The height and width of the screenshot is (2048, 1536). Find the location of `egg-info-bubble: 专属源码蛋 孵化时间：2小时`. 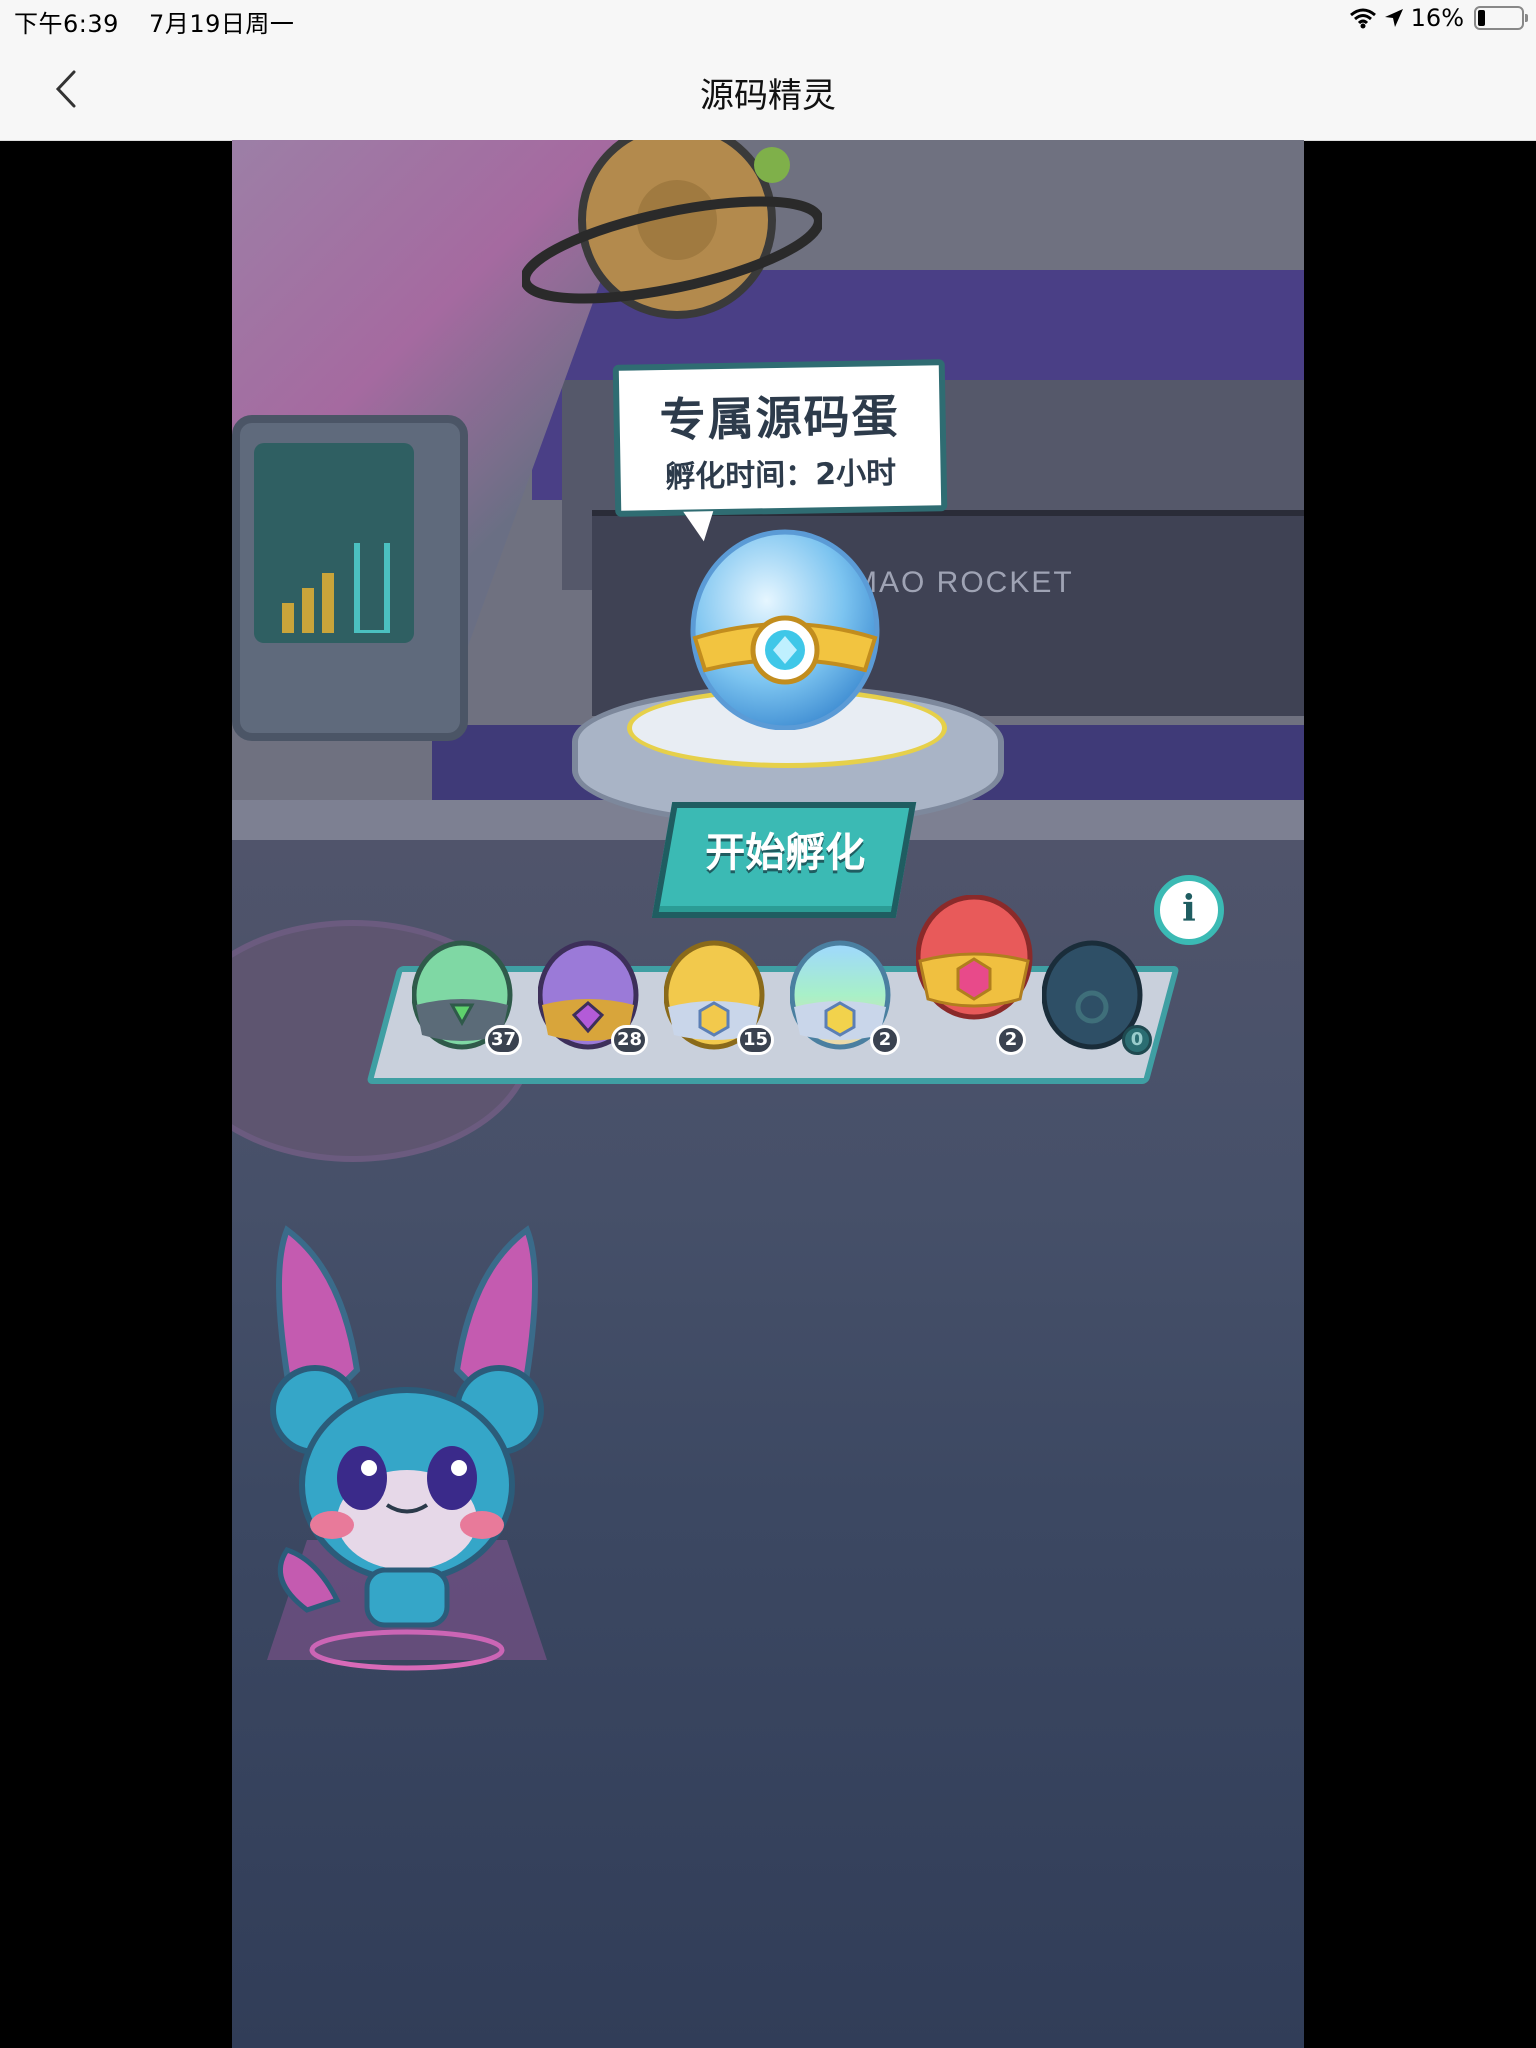

egg-info-bubble: 专属源码蛋 孵化时间：2小时 is located at coordinates (780, 438).